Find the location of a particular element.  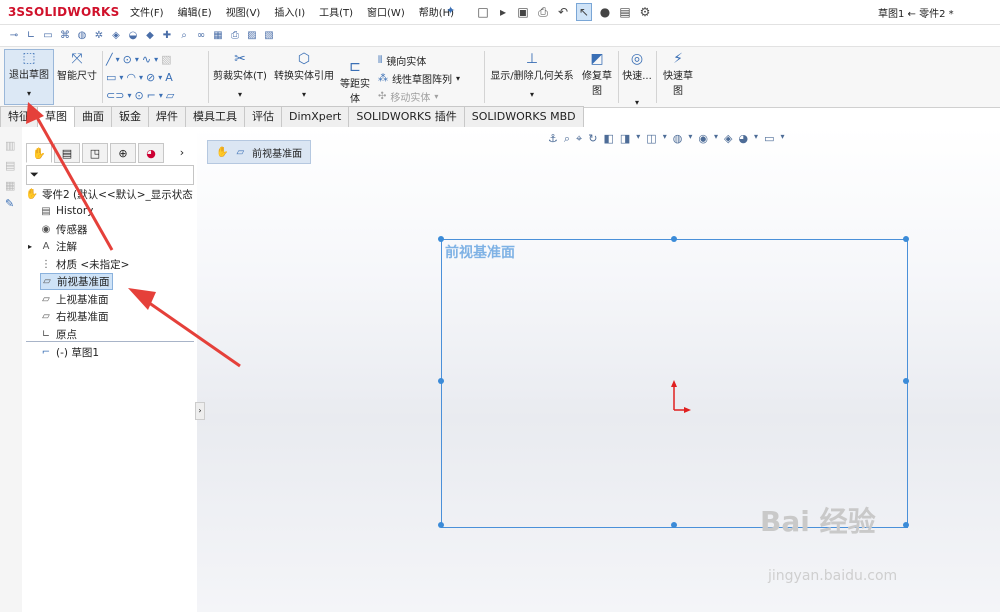

spline-icon: ∿ is located at coordinates (146, 59).